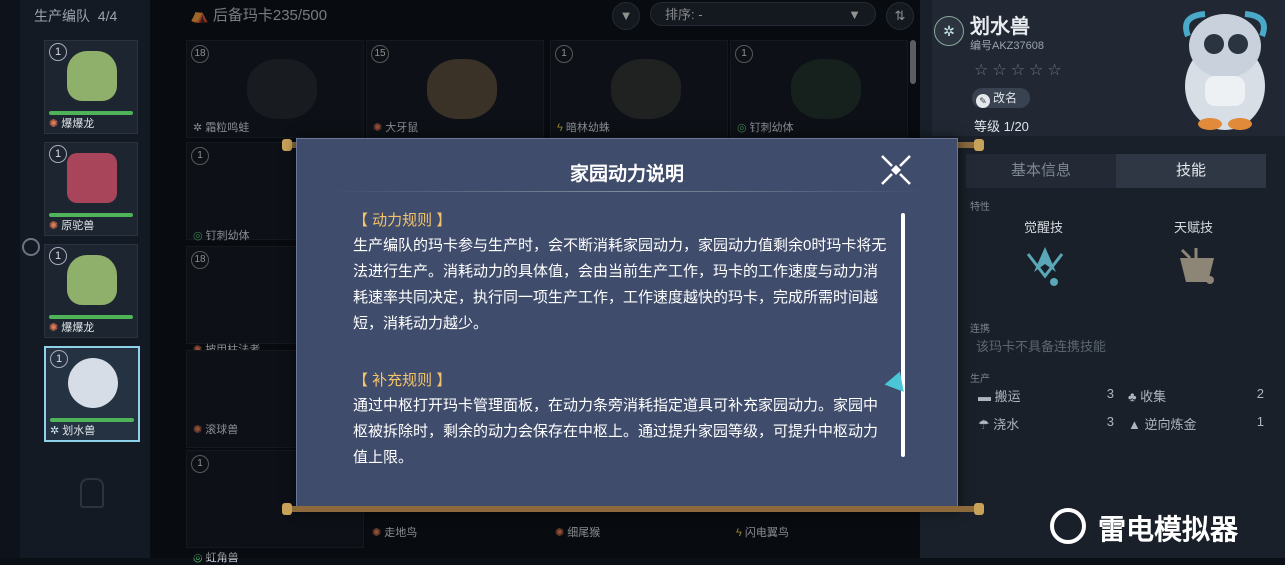 Image resolution: width=1285 pixels, height=565 pixels. I want to click on detail-tabs: 基本信息 技能, so click(1116, 171).